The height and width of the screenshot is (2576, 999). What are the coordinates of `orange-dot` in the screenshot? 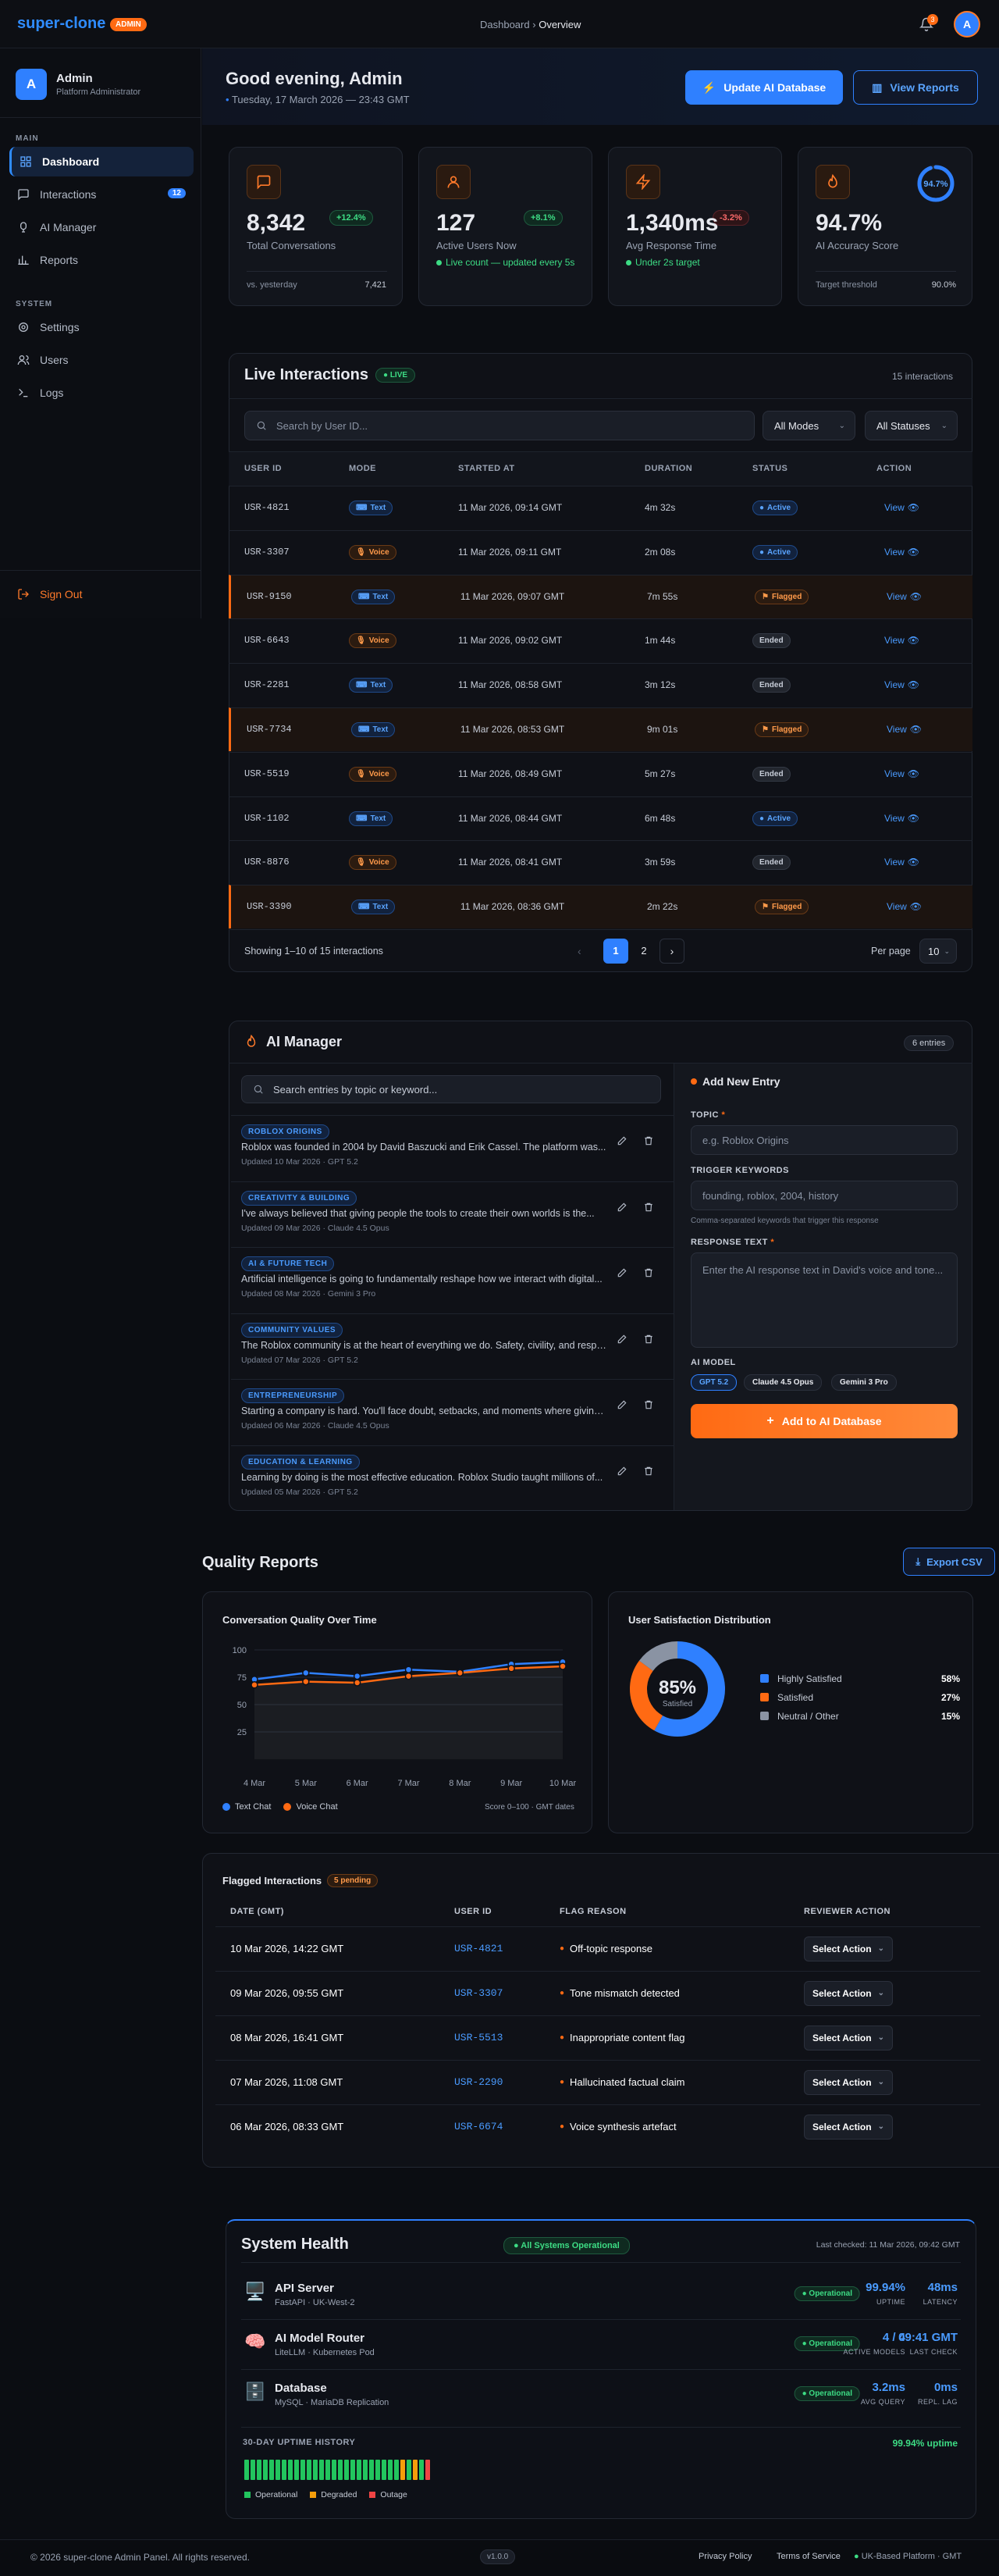 It's located at (694, 1081).